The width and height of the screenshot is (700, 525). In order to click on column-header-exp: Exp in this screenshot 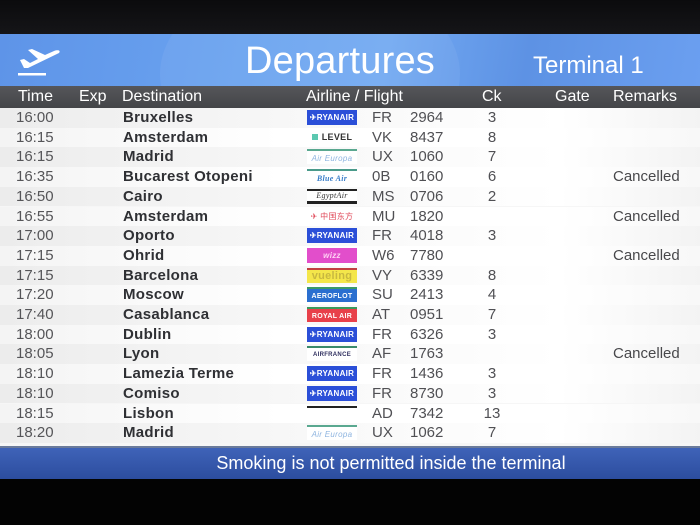, I will do `click(93, 96)`.